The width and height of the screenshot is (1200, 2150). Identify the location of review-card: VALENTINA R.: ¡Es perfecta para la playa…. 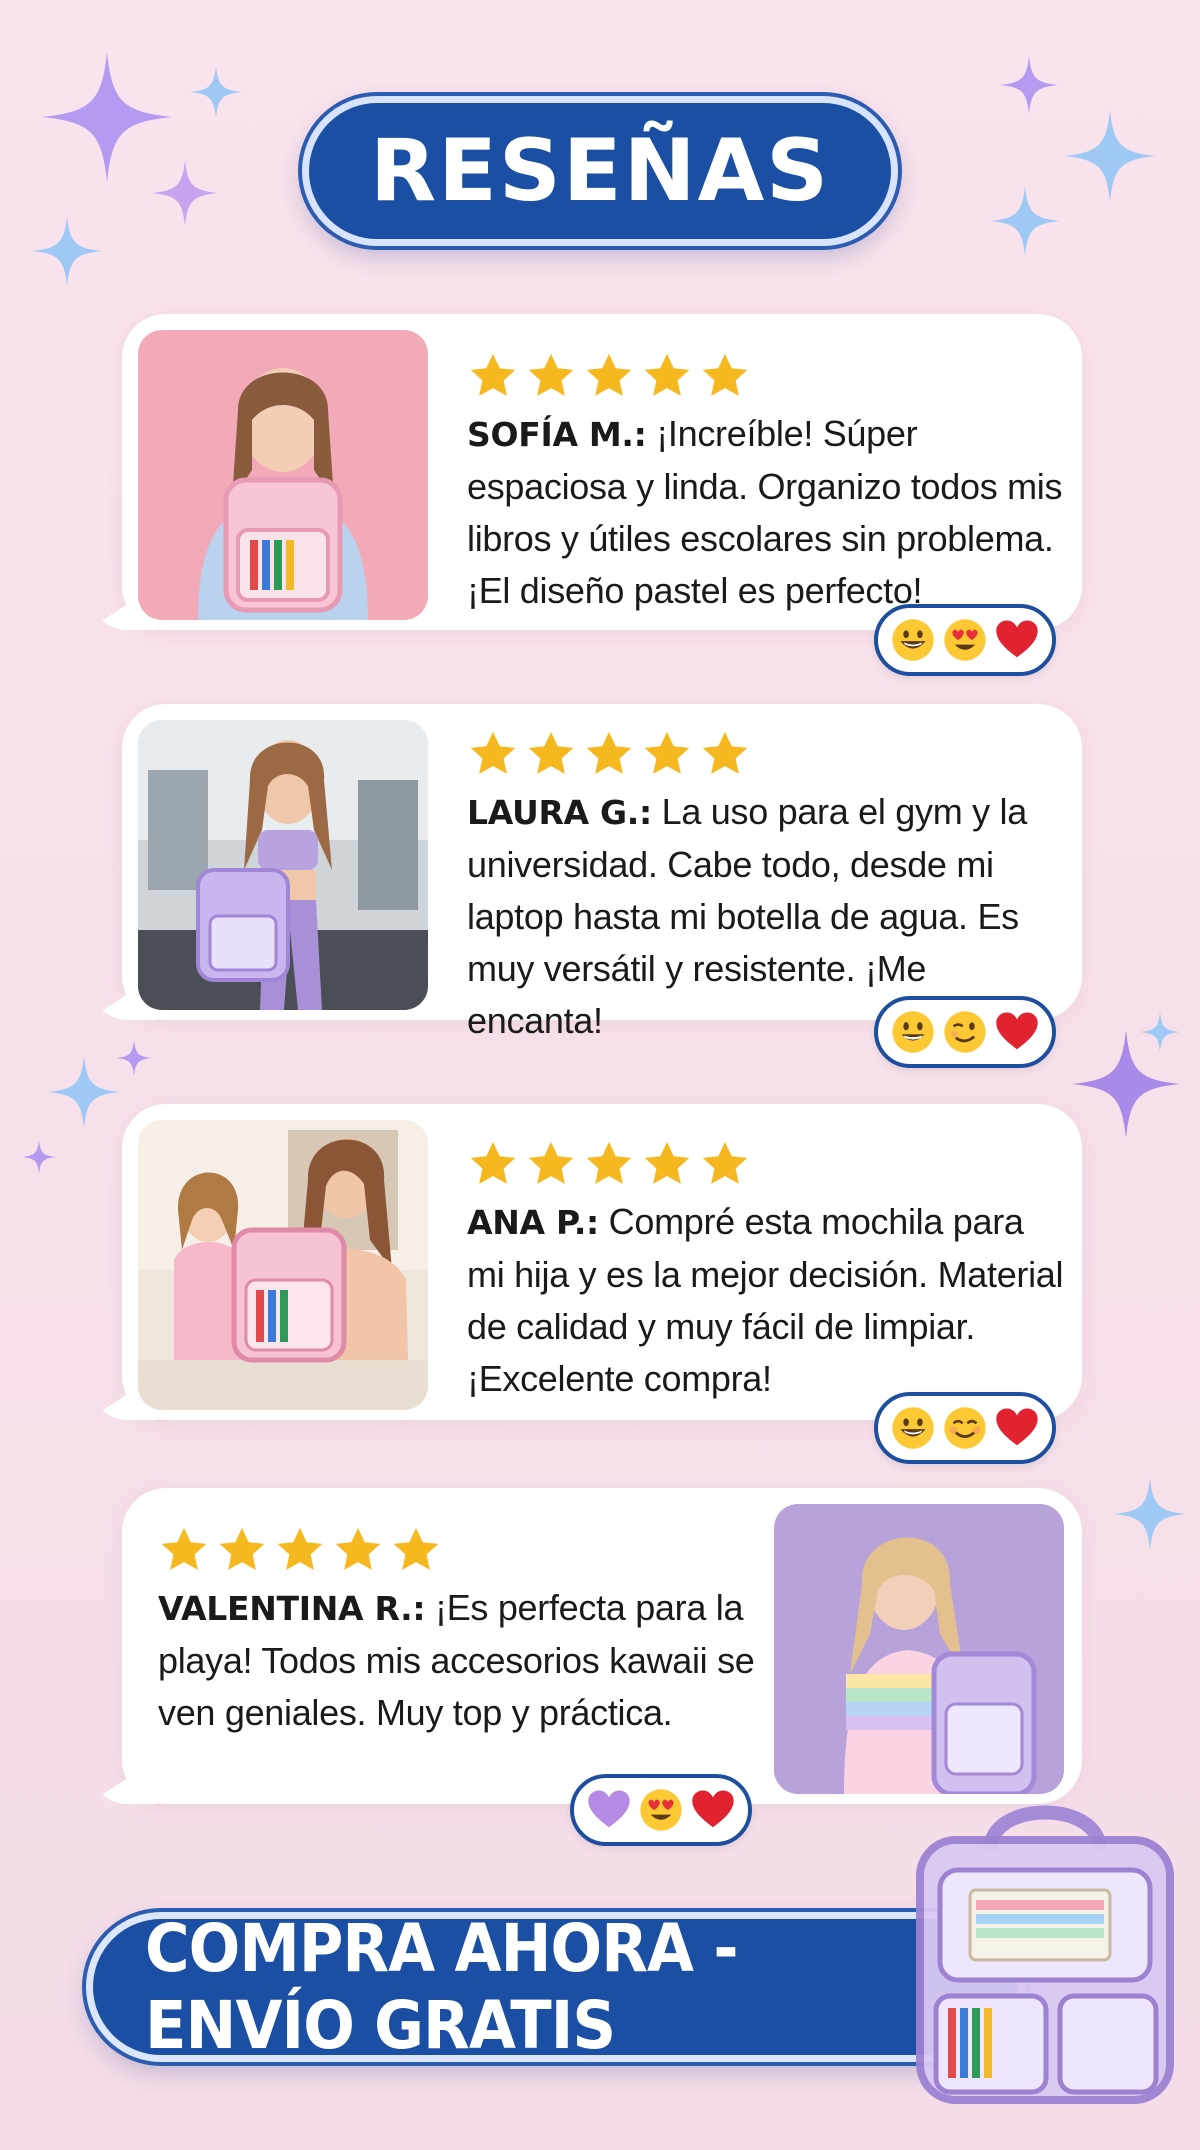
(602, 1646).